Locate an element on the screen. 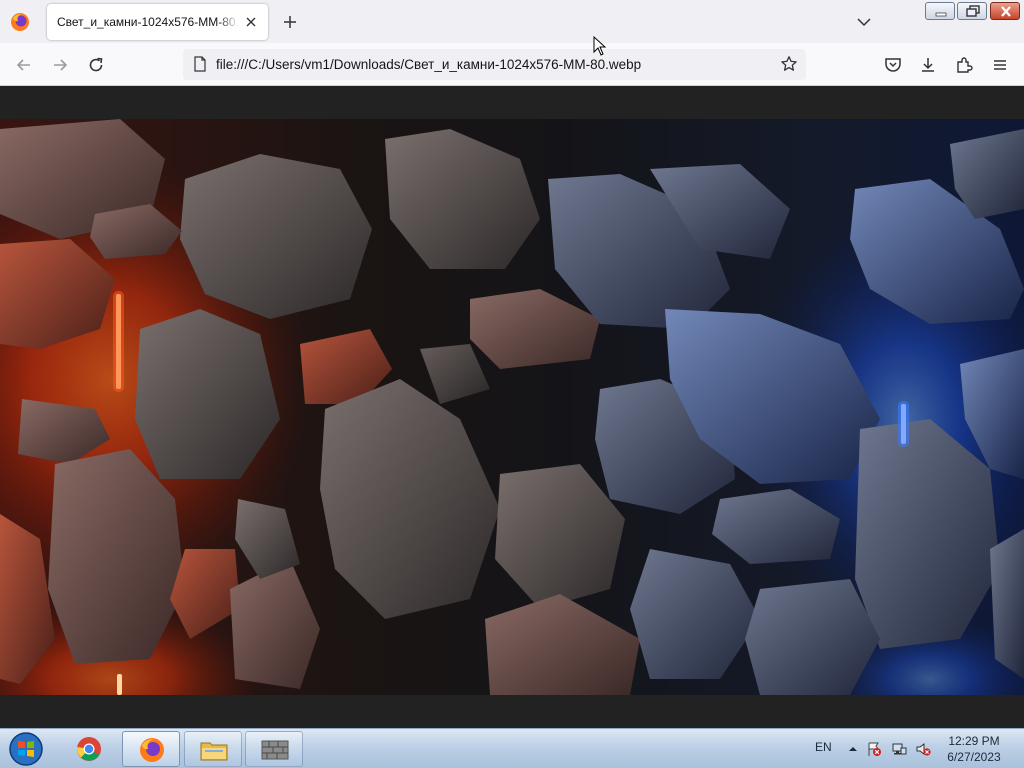  show-hidden-icons-arrow-icon is located at coordinates (853, 749).